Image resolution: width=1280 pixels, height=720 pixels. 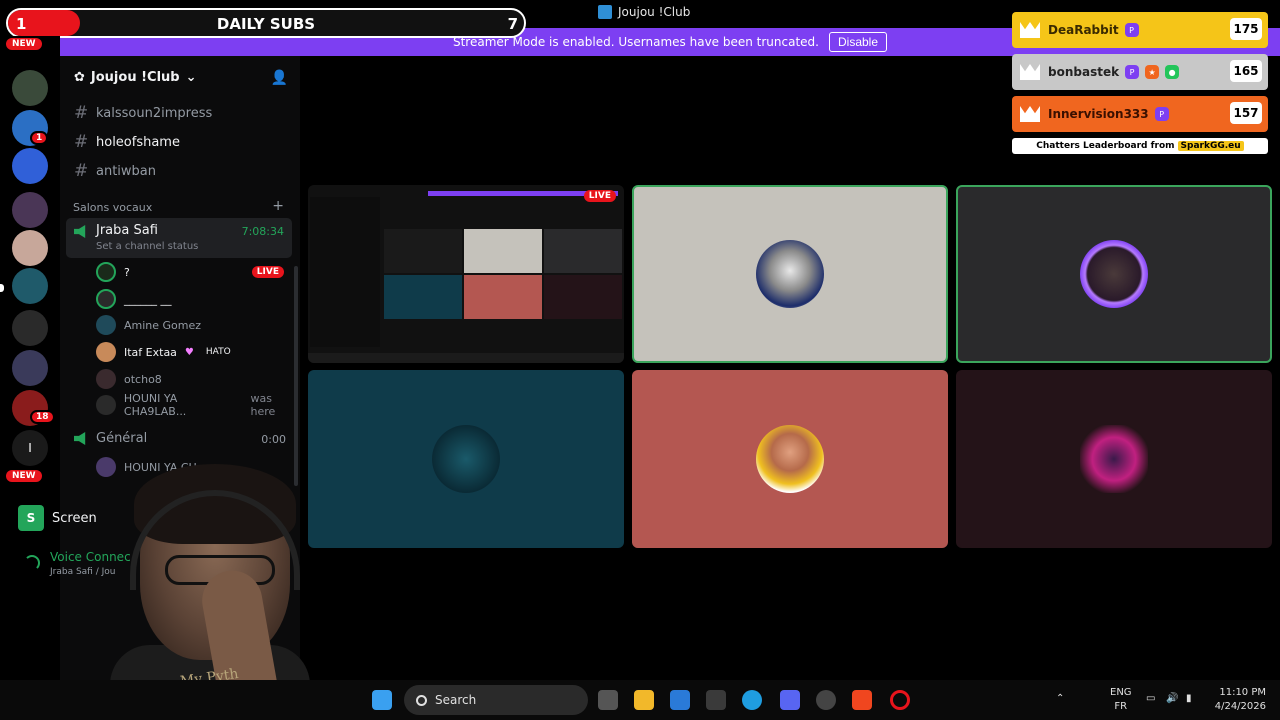 What do you see at coordinates (191, 77) in the screenshot?
I see `chevron-down-icon: ⌄` at bounding box center [191, 77].